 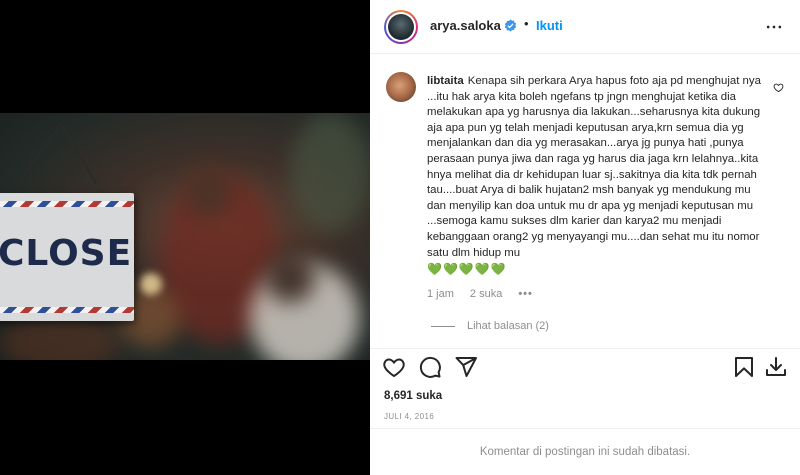 I want to click on replies-divider, so click(x=443, y=326).